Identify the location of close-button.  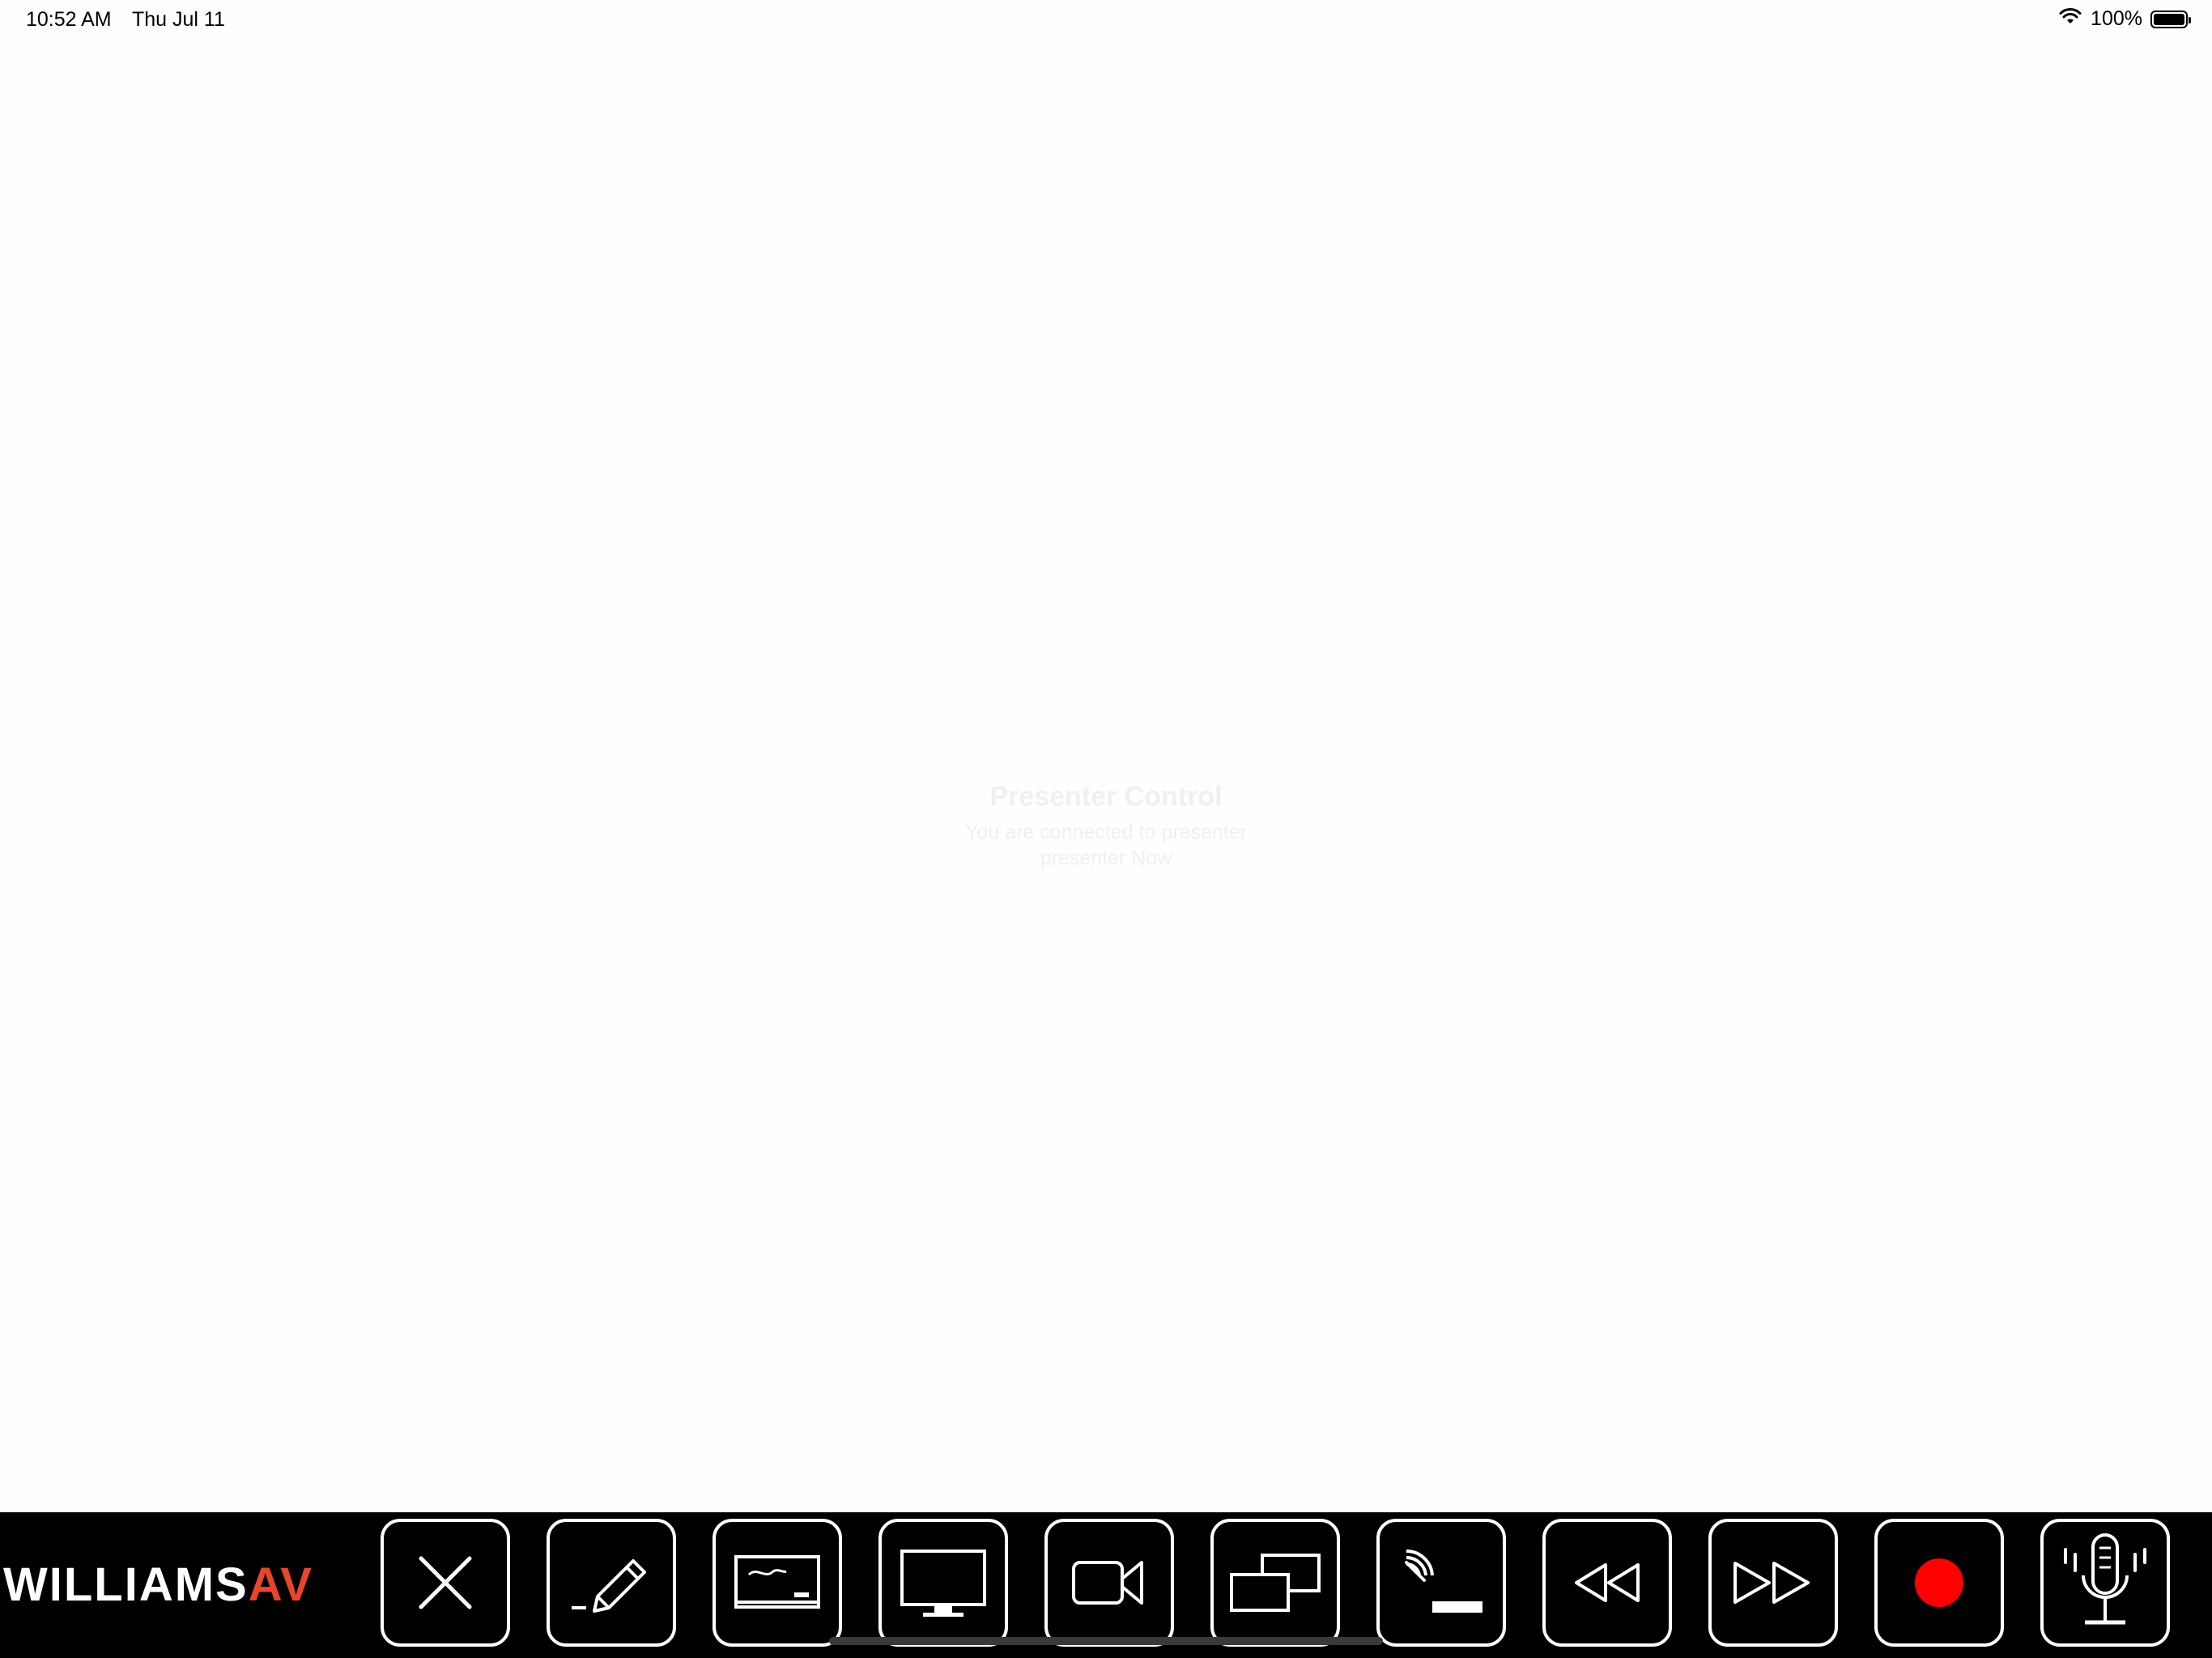
(446, 1583).